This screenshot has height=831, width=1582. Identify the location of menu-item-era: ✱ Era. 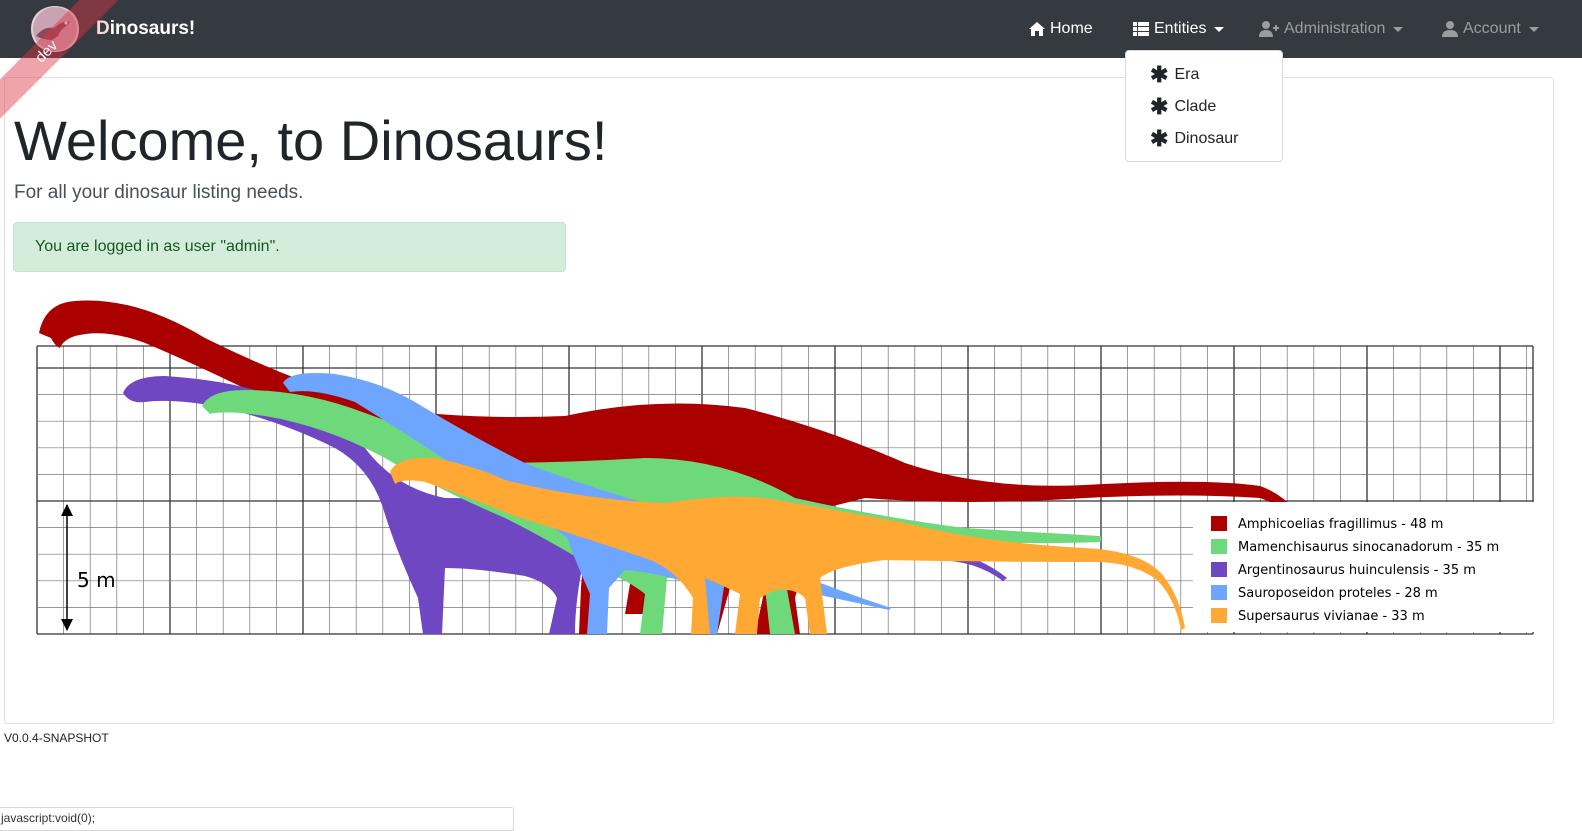
(1204, 75).